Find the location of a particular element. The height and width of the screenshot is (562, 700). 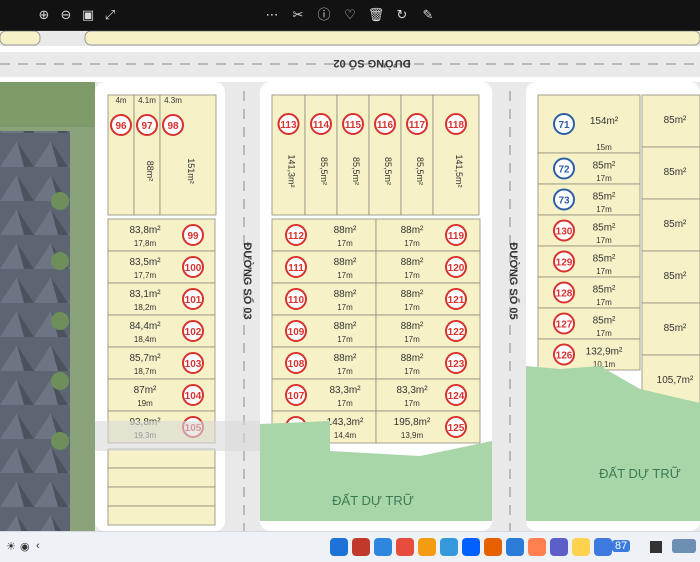

lot-119-number: 119 is located at coordinates (456, 236).